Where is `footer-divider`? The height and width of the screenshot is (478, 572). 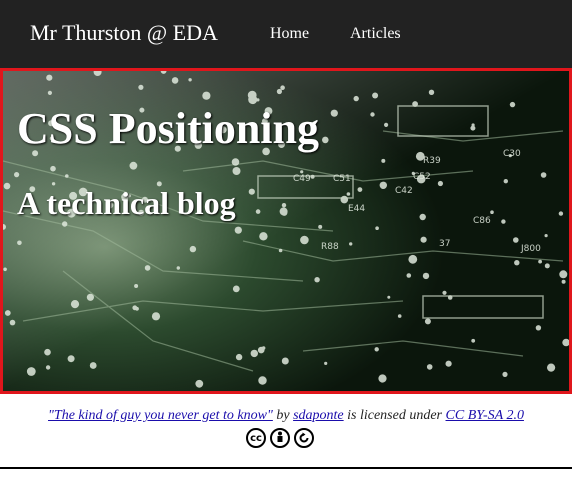 footer-divider is located at coordinates (286, 468).